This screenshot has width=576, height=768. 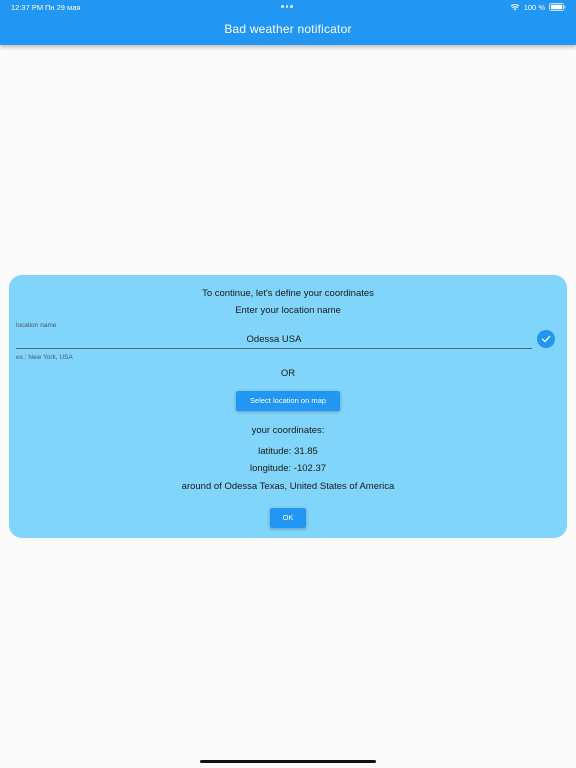 What do you see at coordinates (36, 325) in the screenshot?
I see `location-field-label: location name` at bounding box center [36, 325].